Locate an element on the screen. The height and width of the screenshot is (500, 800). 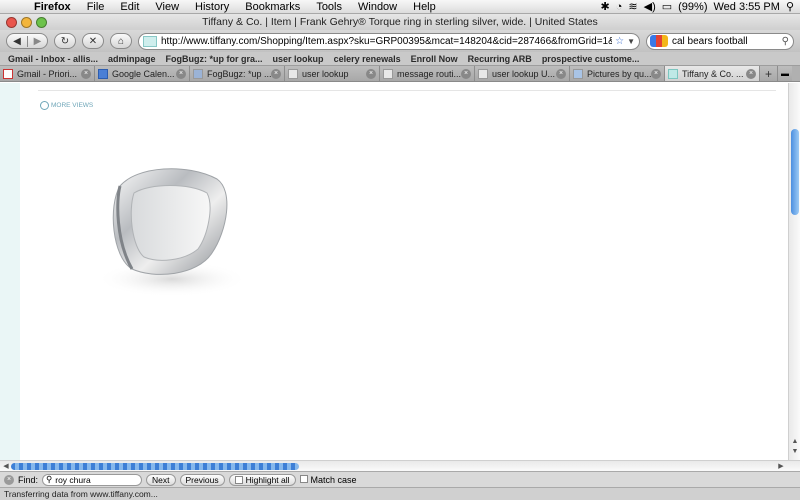
search-bar: cal bears football ⚲ is located at coordinates (720, 41).